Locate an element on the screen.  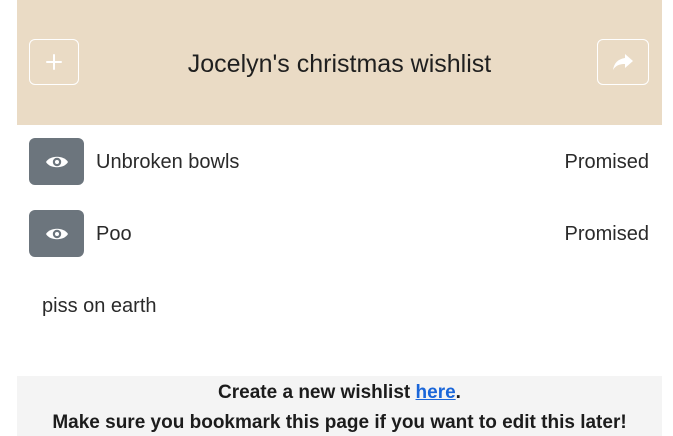
wishlist-note: piss on earth is located at coordinates (99, 306).